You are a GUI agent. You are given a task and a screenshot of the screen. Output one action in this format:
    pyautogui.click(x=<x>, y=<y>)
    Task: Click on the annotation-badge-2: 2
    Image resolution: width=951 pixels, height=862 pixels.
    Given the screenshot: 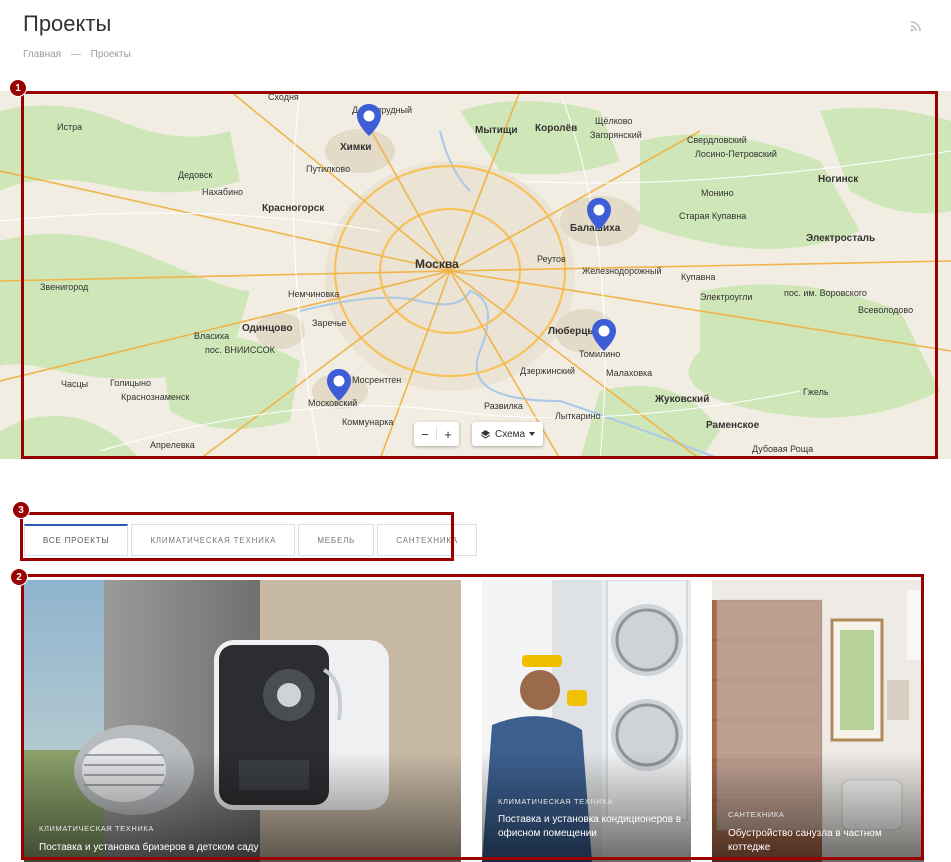 What is the action you would take?
    pyautogui.click(x=19, y=577)
    